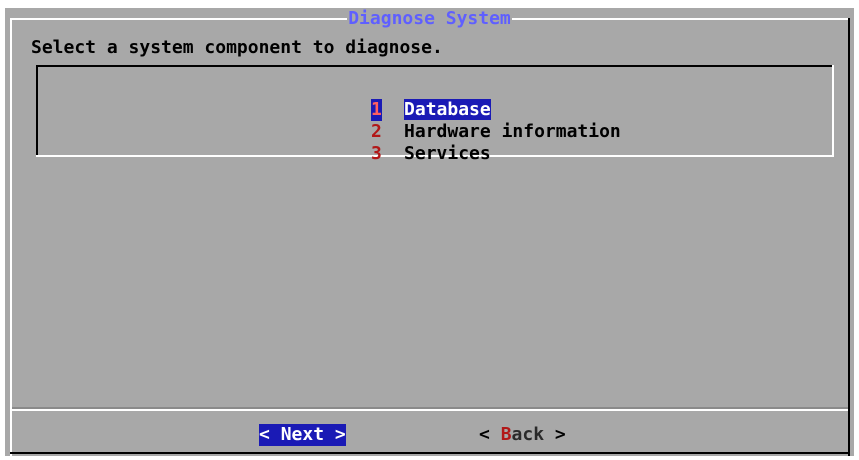  I want to click on dialog-title-bar: Diagnose System, so click(429, 19).